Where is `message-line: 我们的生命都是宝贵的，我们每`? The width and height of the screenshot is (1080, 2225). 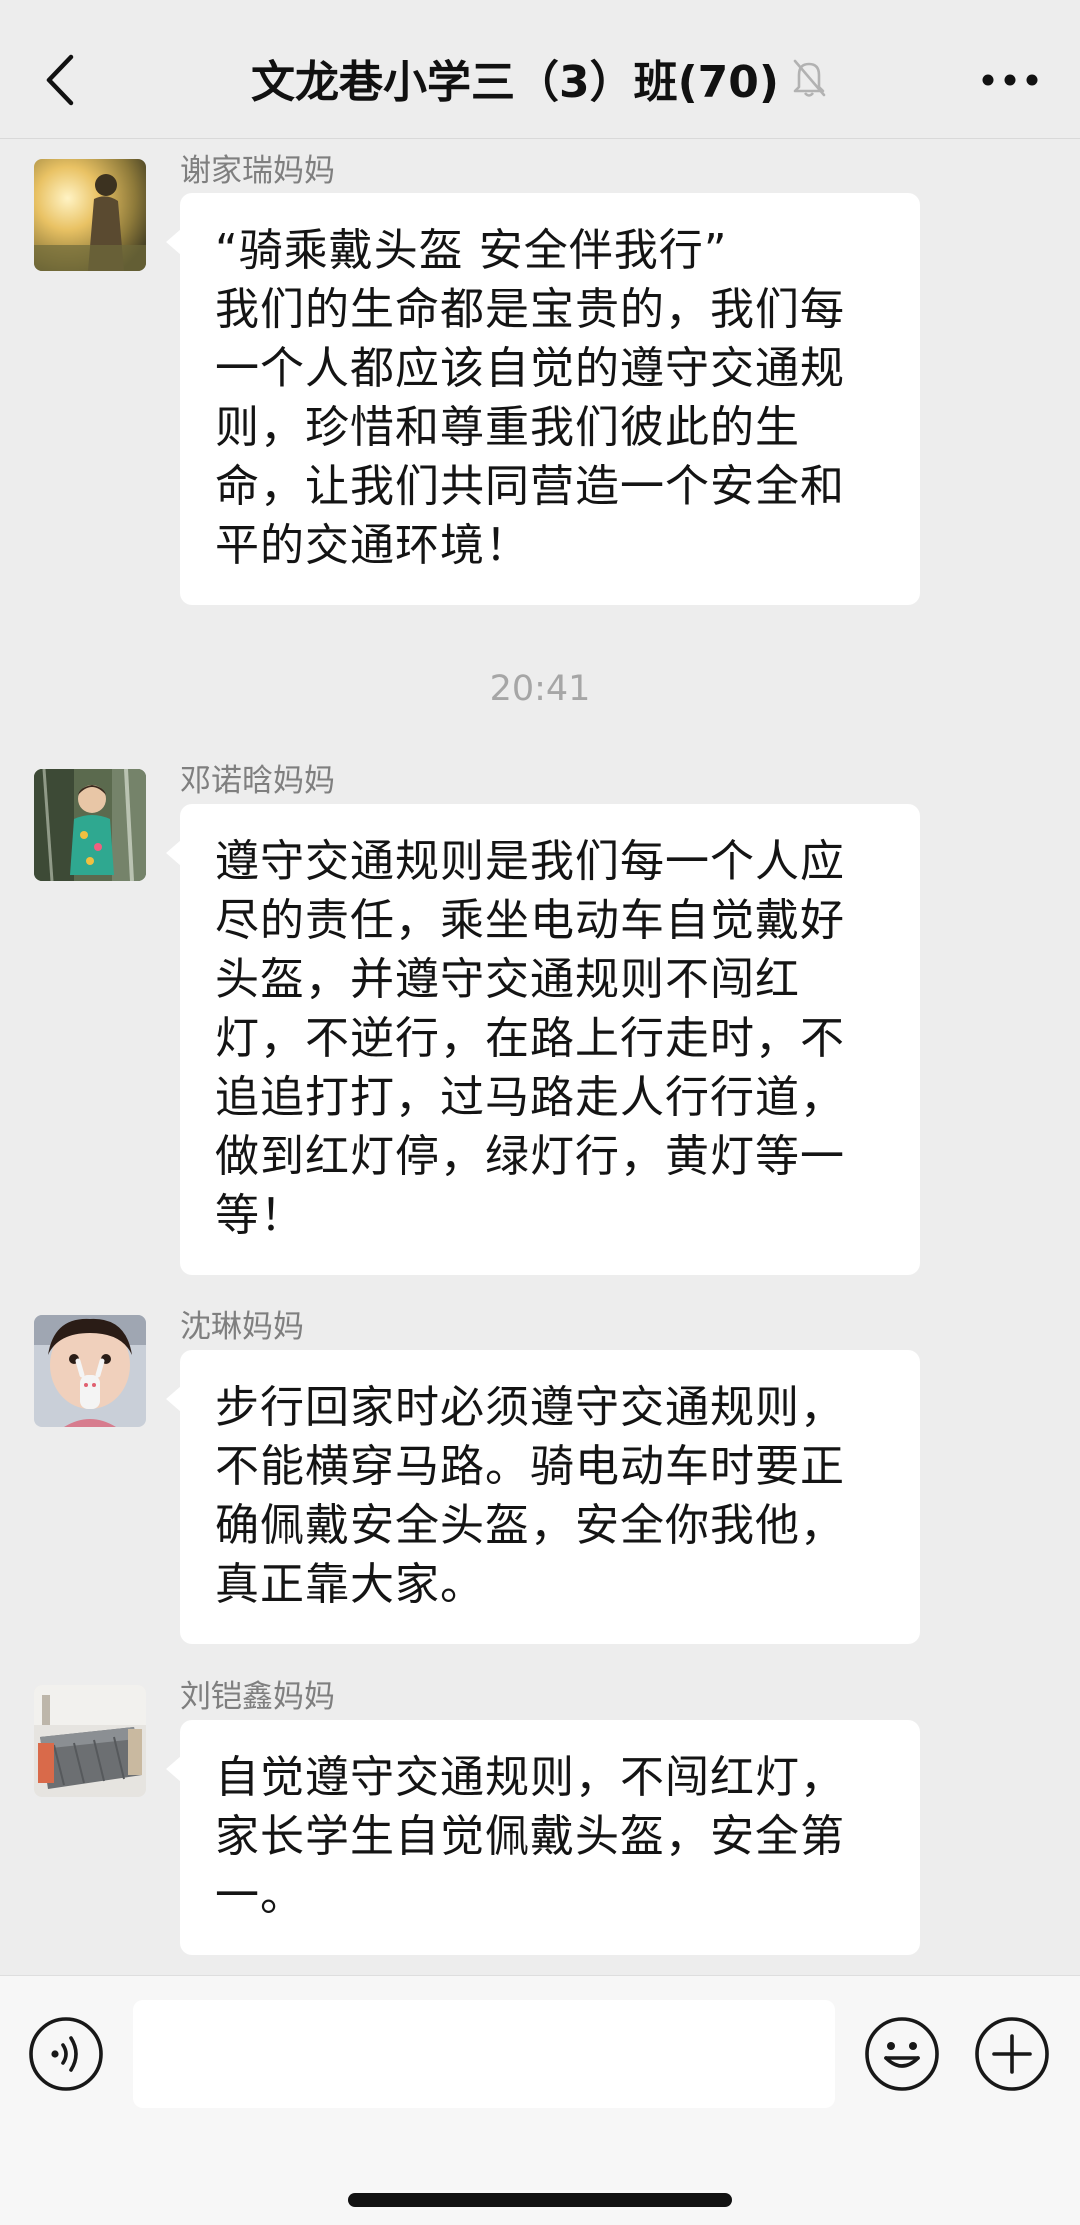 message-line: 我们的生命都是宝贵的，我们每 is located at coordinates (530, 309).